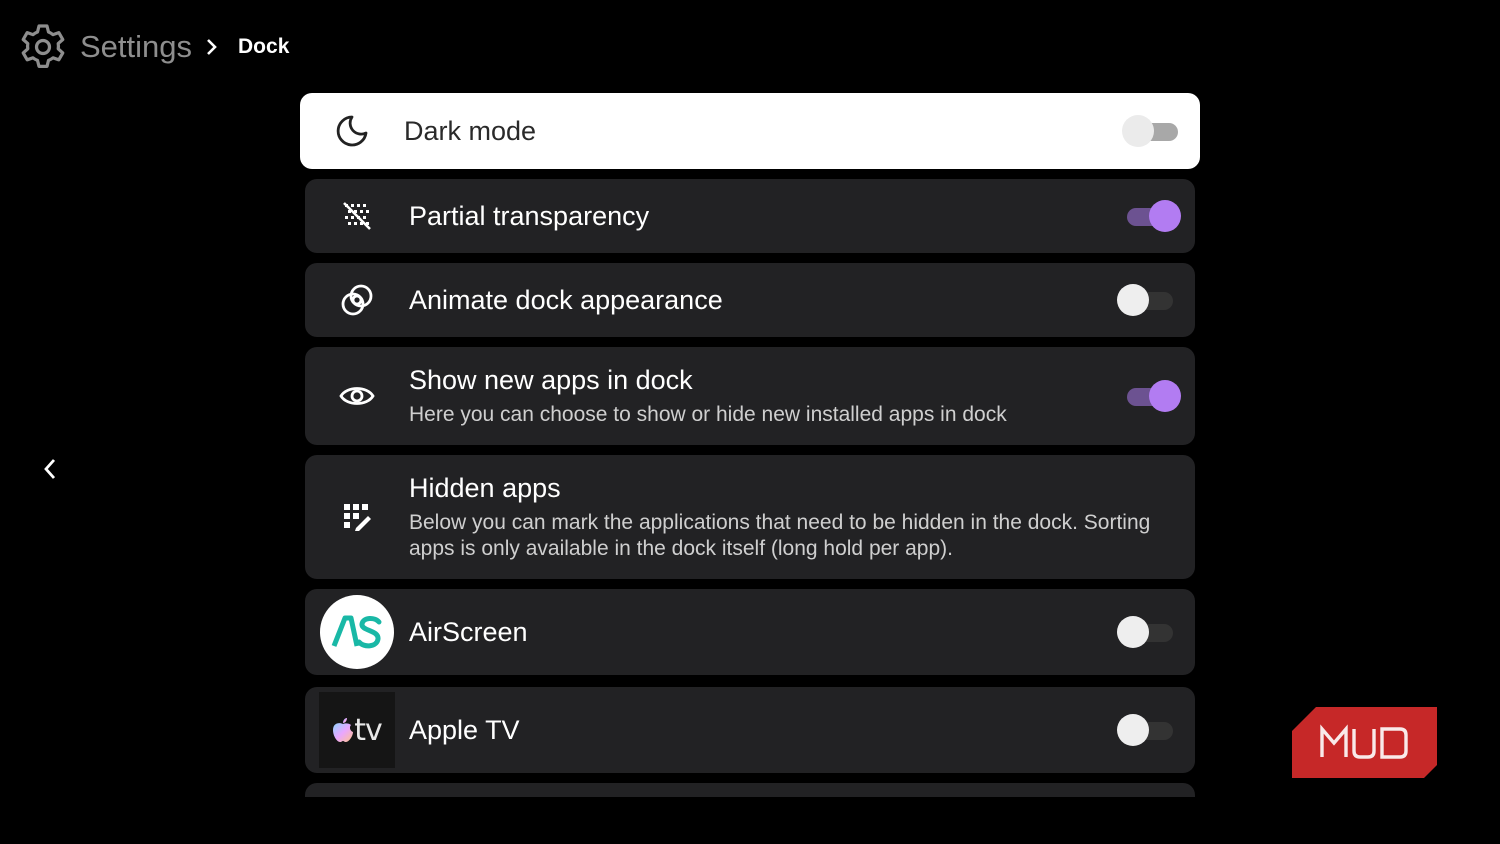 This screenshot has width=1500, height=844. I want to click on apple-tv-logo-text: tv, so click(368, 730).